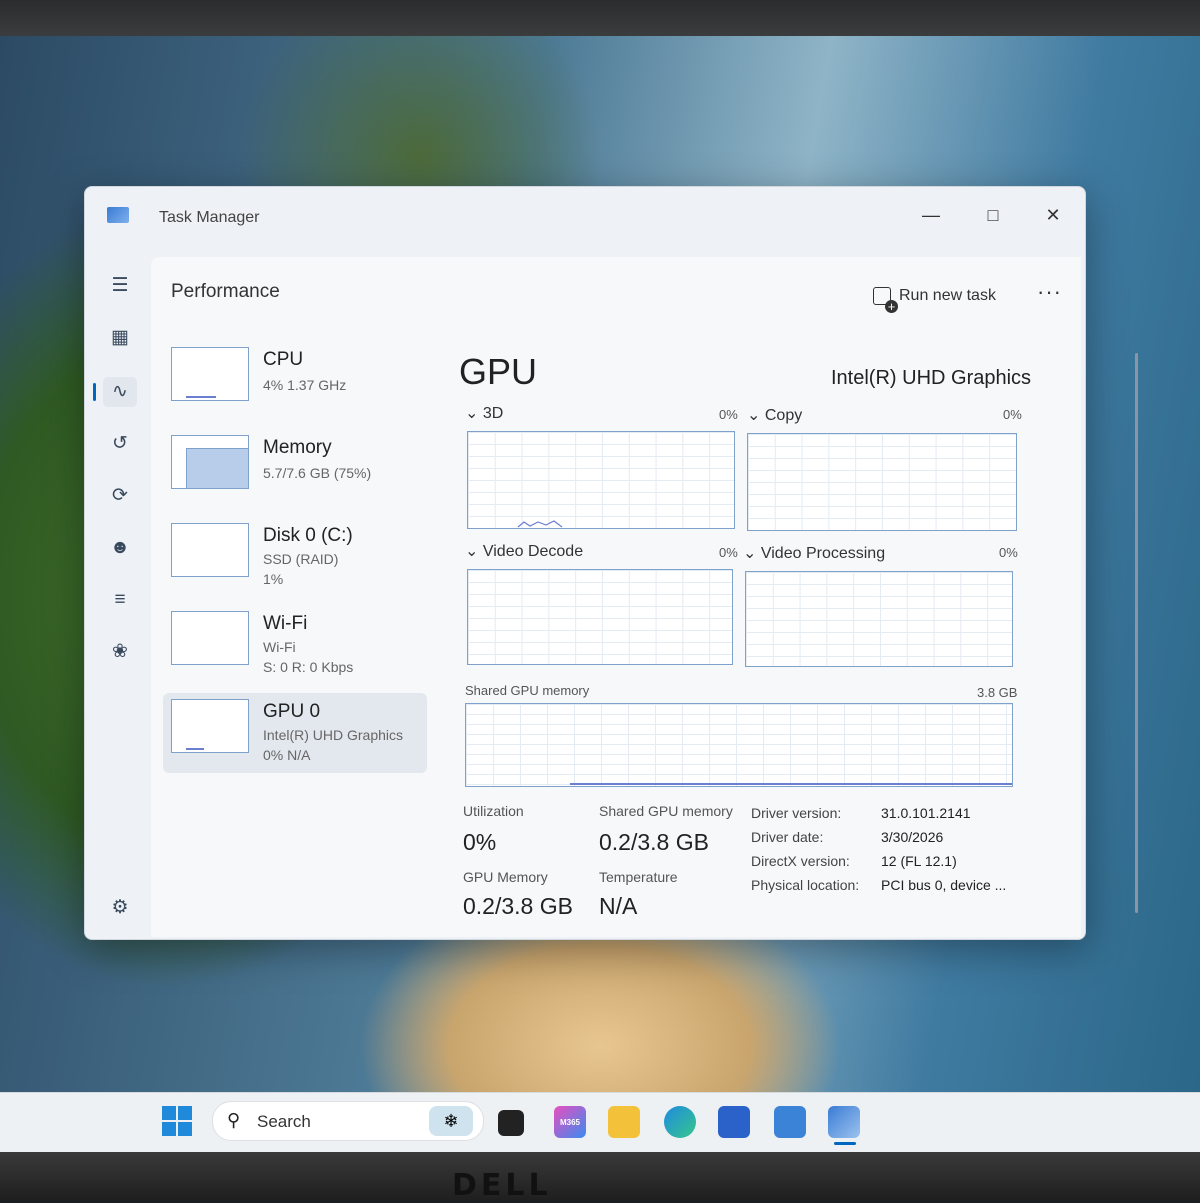  I want to click on services-icon: ❀, so click(120, 652).